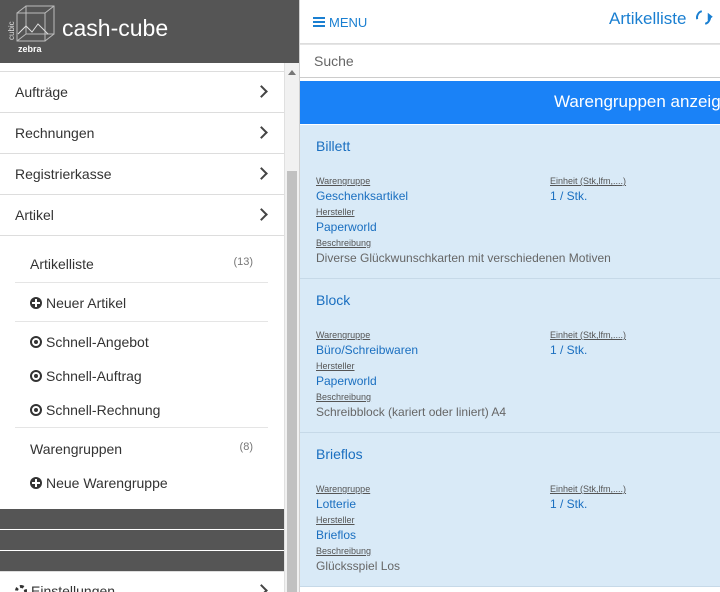  I want to click on sidebar-item-artikel: Artikel, so click(142, 215).